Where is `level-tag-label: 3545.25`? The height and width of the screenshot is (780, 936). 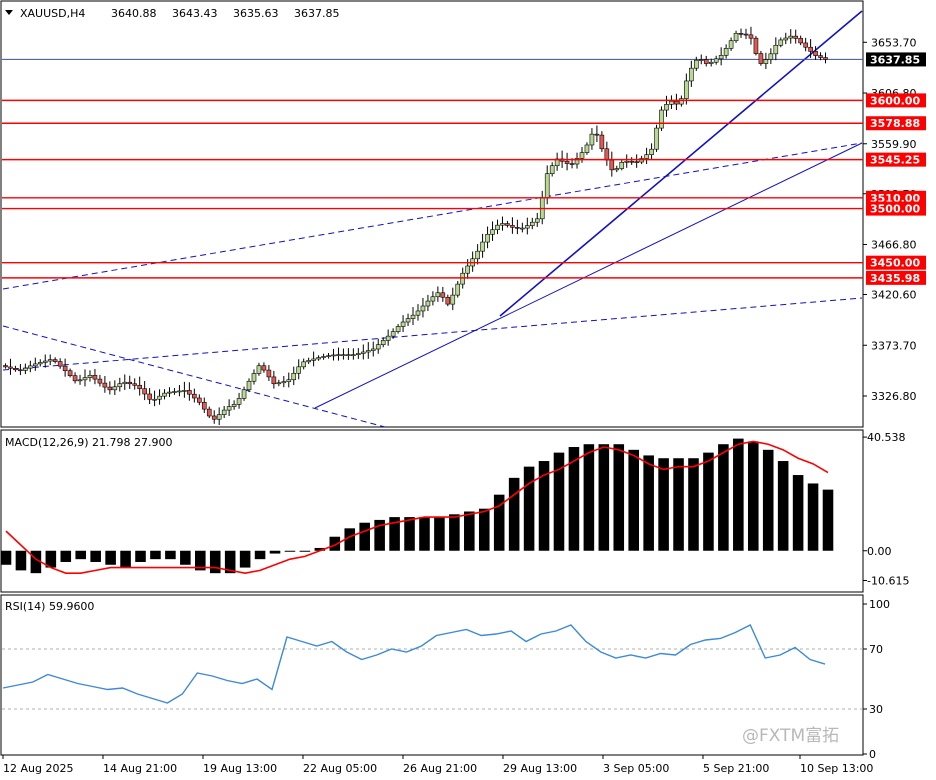
level-tag-label: 3545.25 is located at coordinates (895, 160).